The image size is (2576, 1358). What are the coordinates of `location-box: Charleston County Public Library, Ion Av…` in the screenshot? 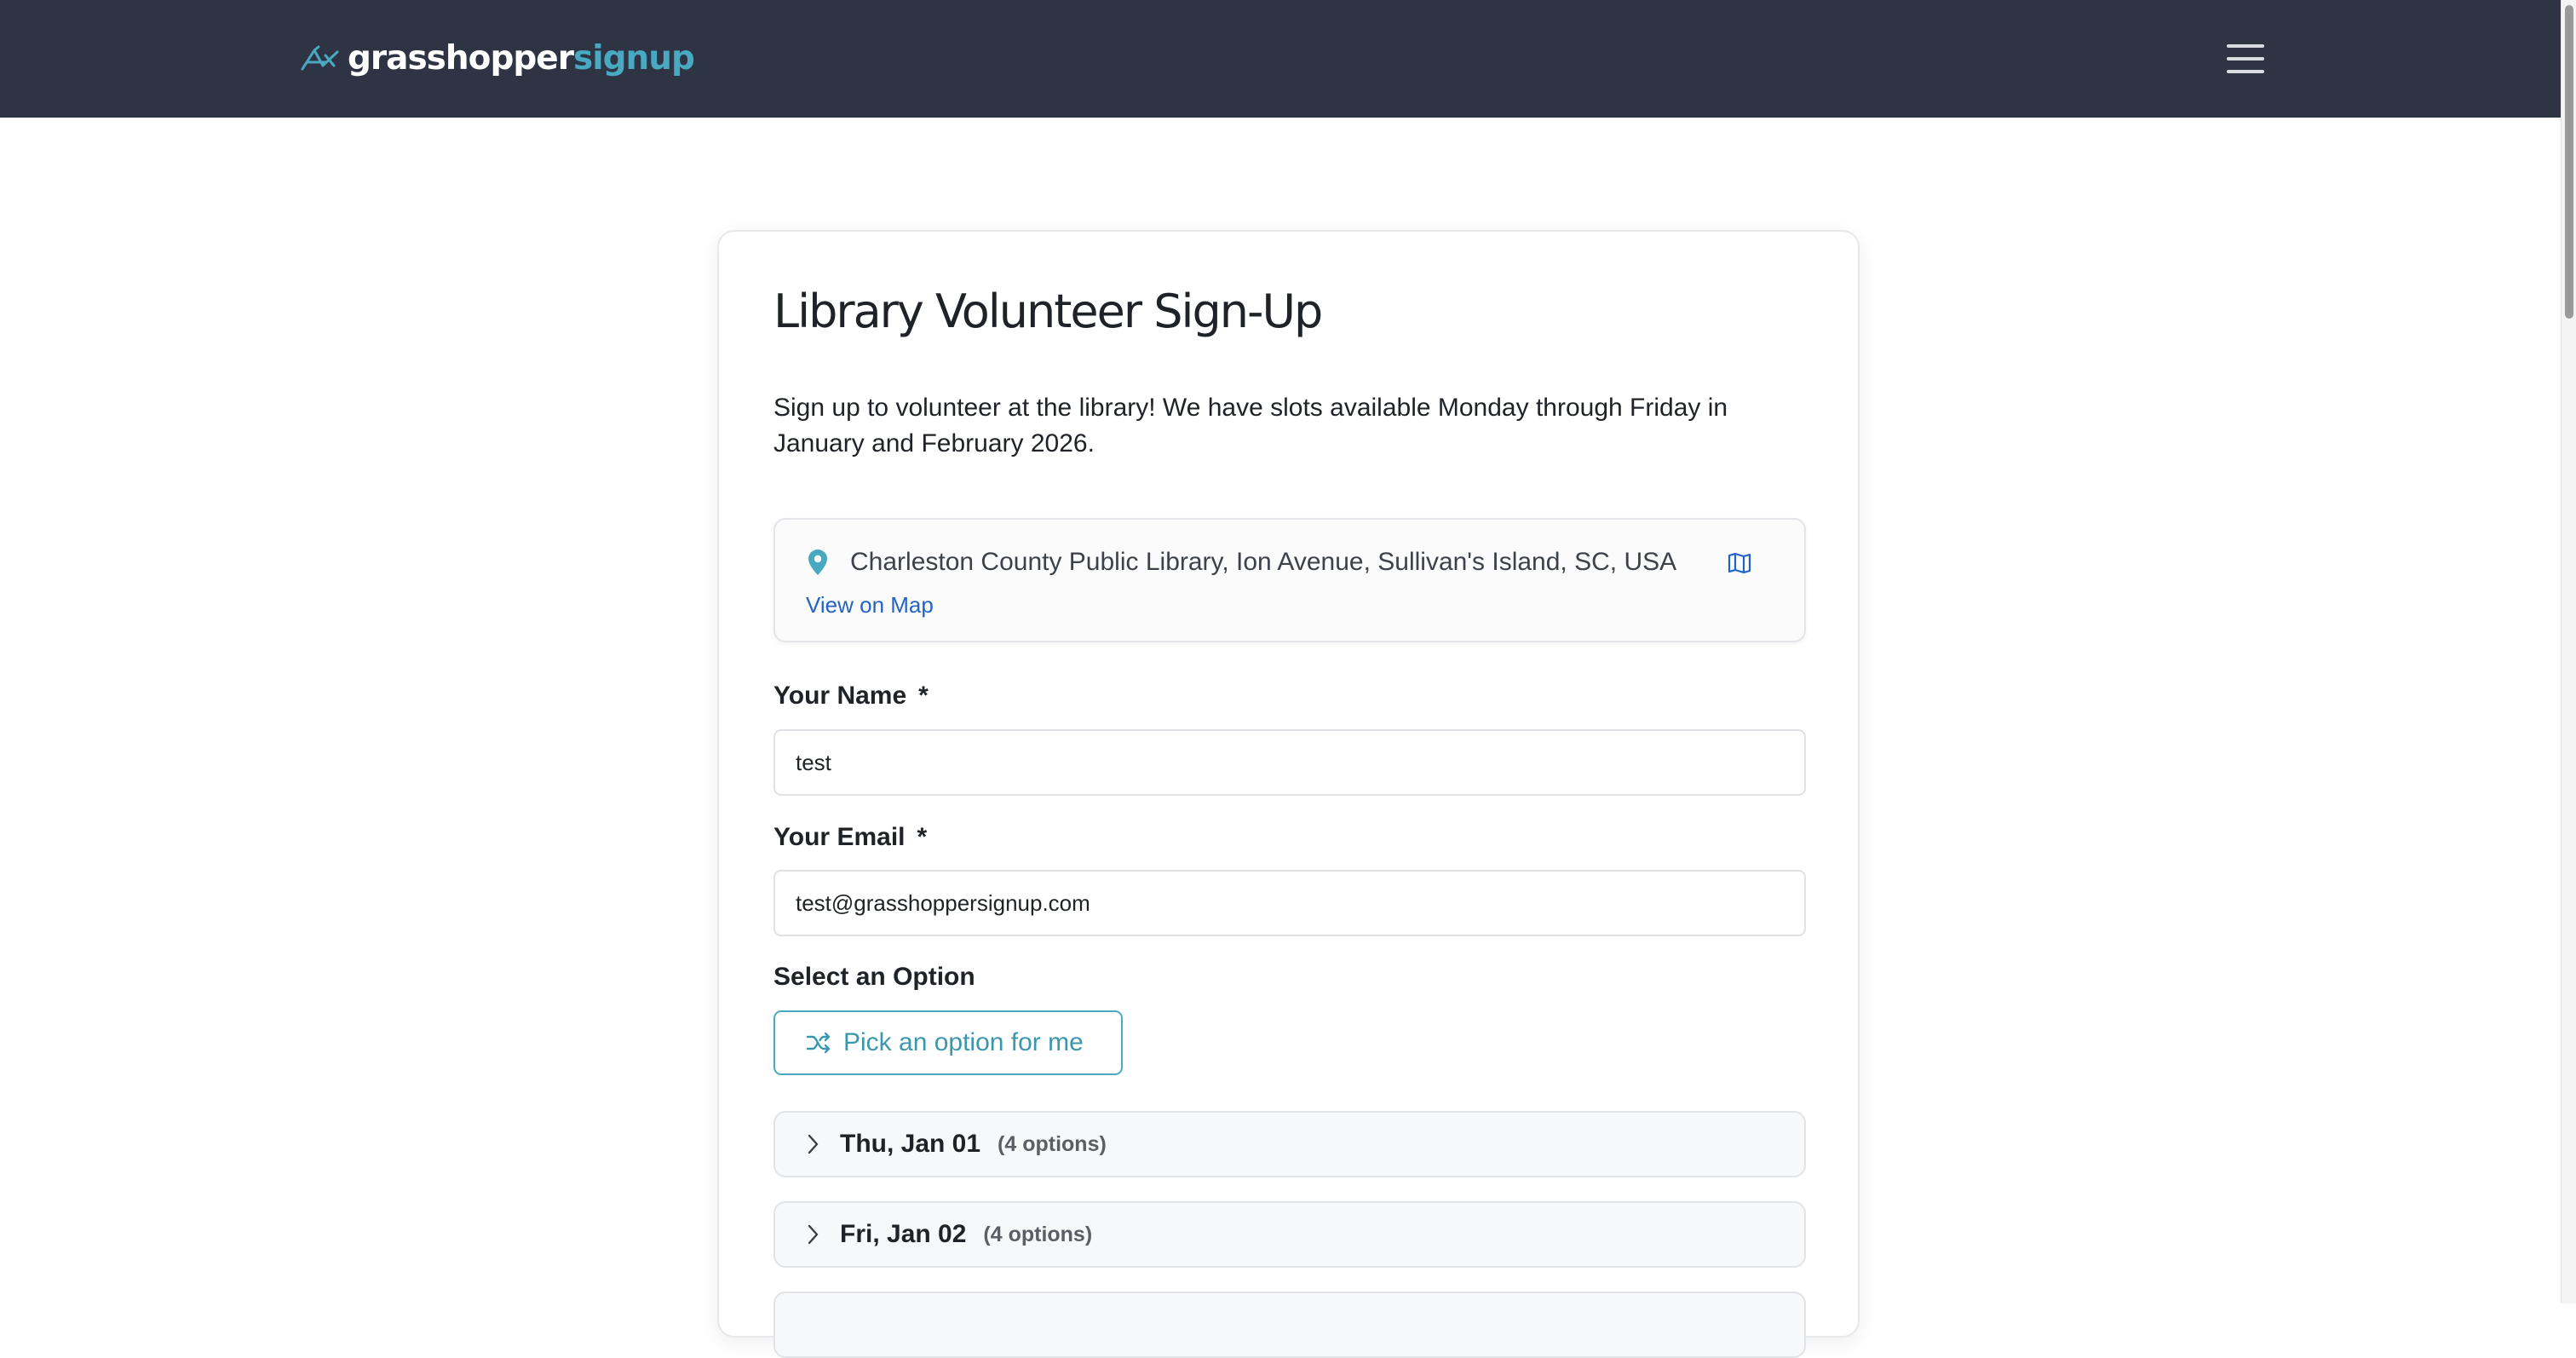 It's located at (1289, 580).